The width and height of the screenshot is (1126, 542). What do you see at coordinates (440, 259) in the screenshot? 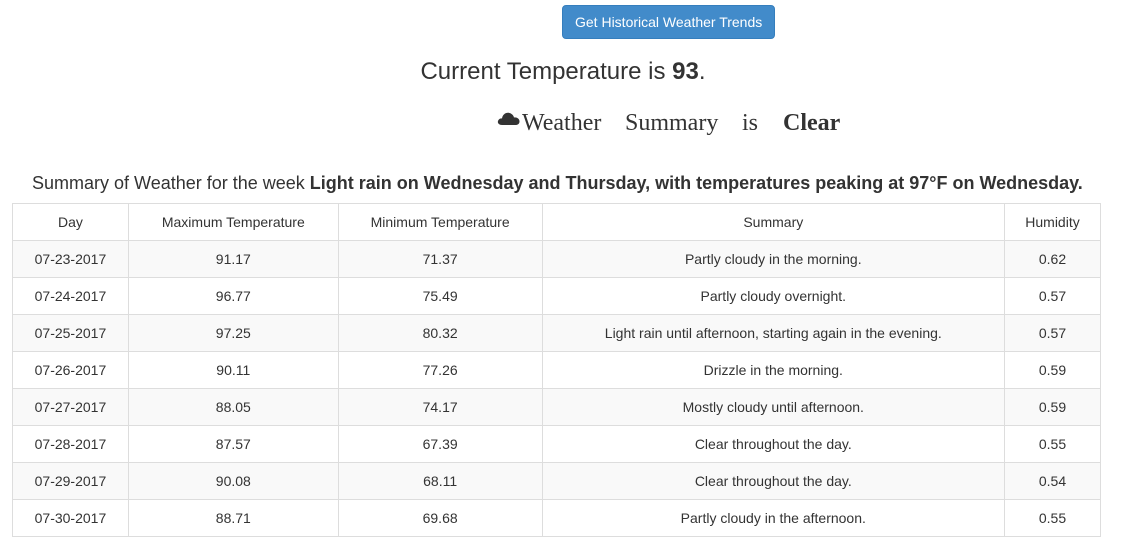
I see `cell-min-temp: 71.37` at bounding box center [440, 259].